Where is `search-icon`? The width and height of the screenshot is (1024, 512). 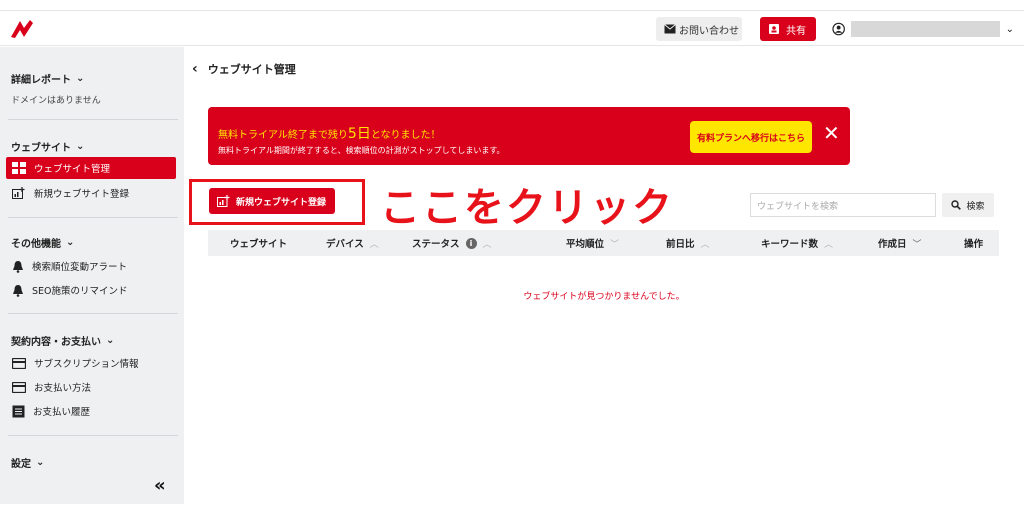 search-icon is located at coordinates (956, 205).